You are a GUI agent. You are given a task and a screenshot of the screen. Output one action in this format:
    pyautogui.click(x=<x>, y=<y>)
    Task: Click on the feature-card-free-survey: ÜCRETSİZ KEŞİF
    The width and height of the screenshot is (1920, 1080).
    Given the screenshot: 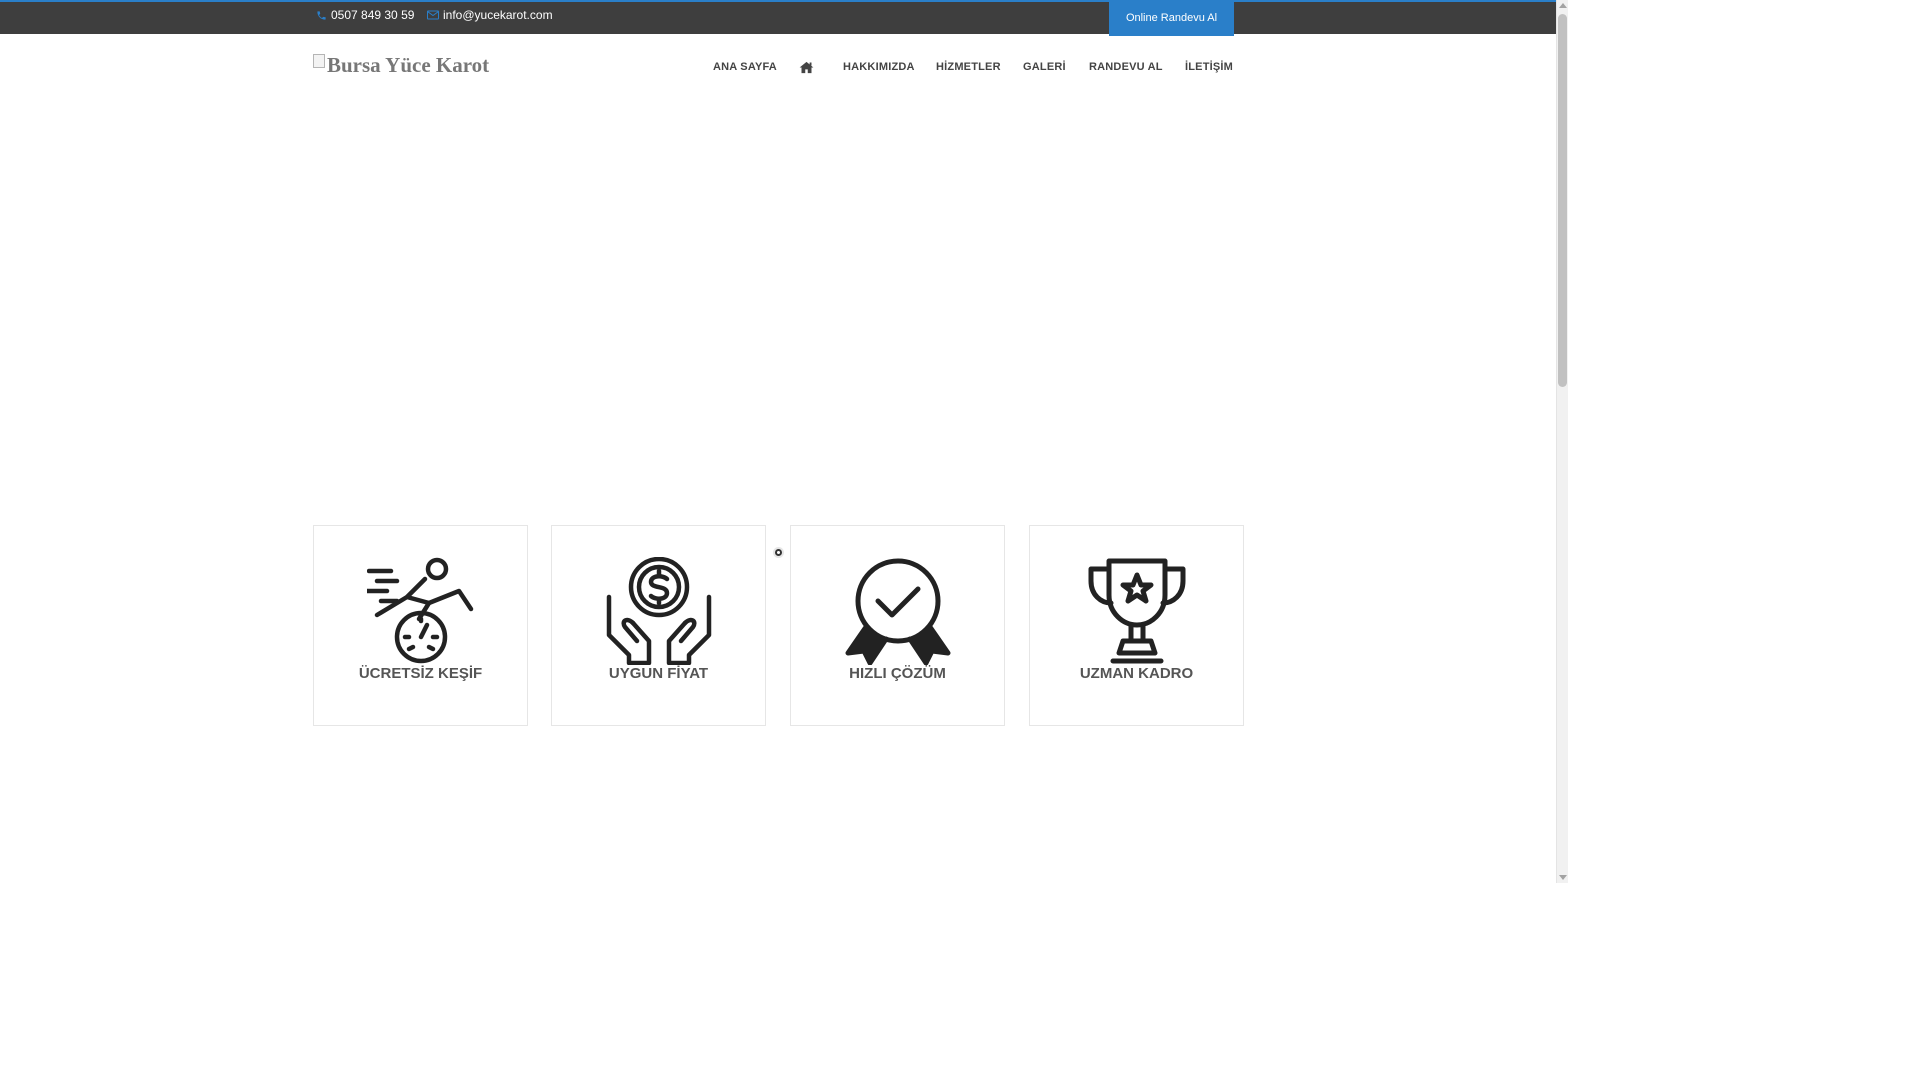 What is the action you would take?
    pyautogui.click(x=420, y=625)
    